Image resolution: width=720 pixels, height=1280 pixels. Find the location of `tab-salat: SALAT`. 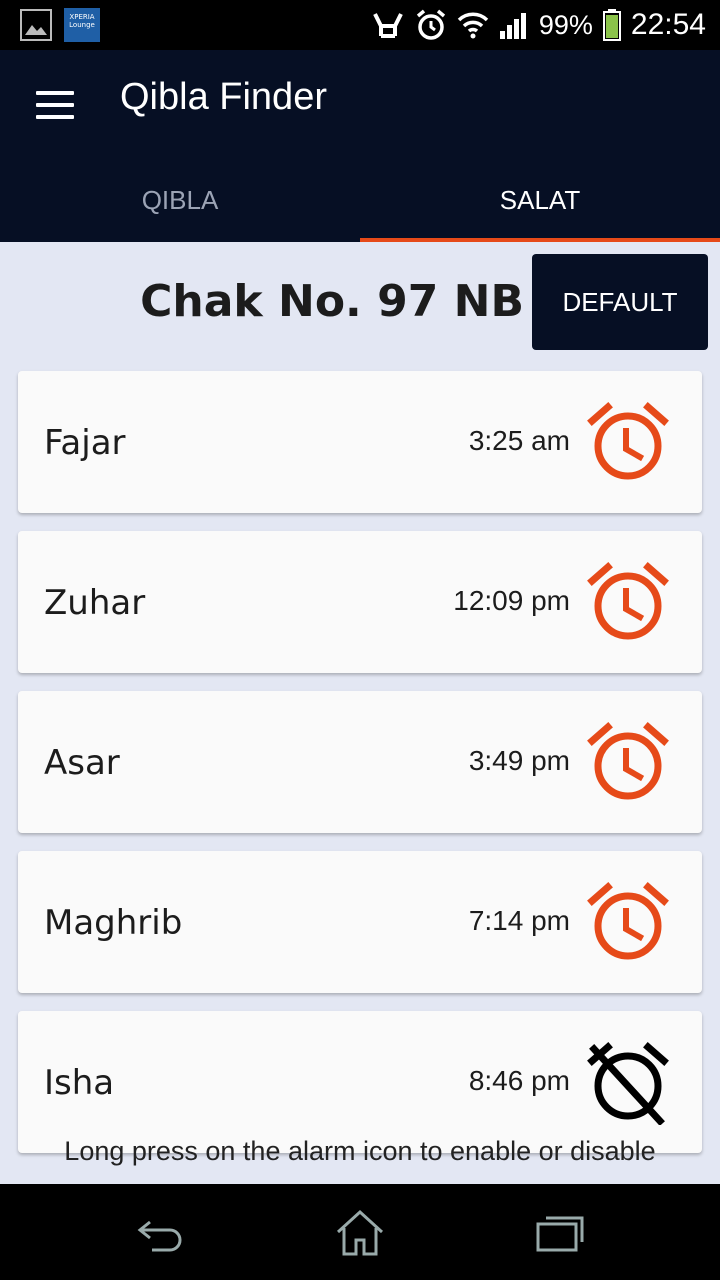

tab-salat: SALAT is located at coordinates (540, 207).